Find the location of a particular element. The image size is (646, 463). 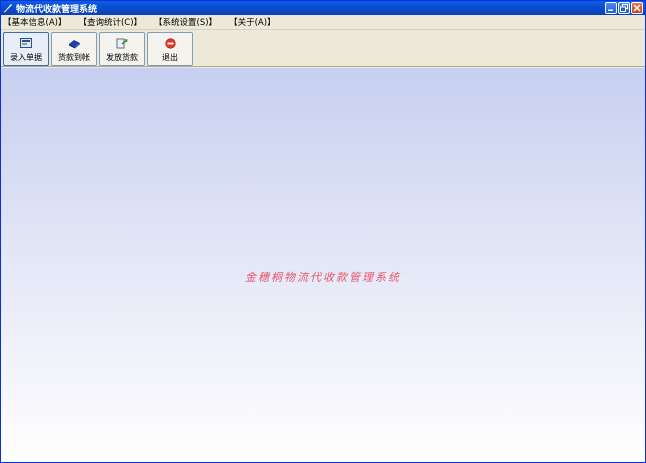

exit-label: 退出 is located at coordinates (170, 57).